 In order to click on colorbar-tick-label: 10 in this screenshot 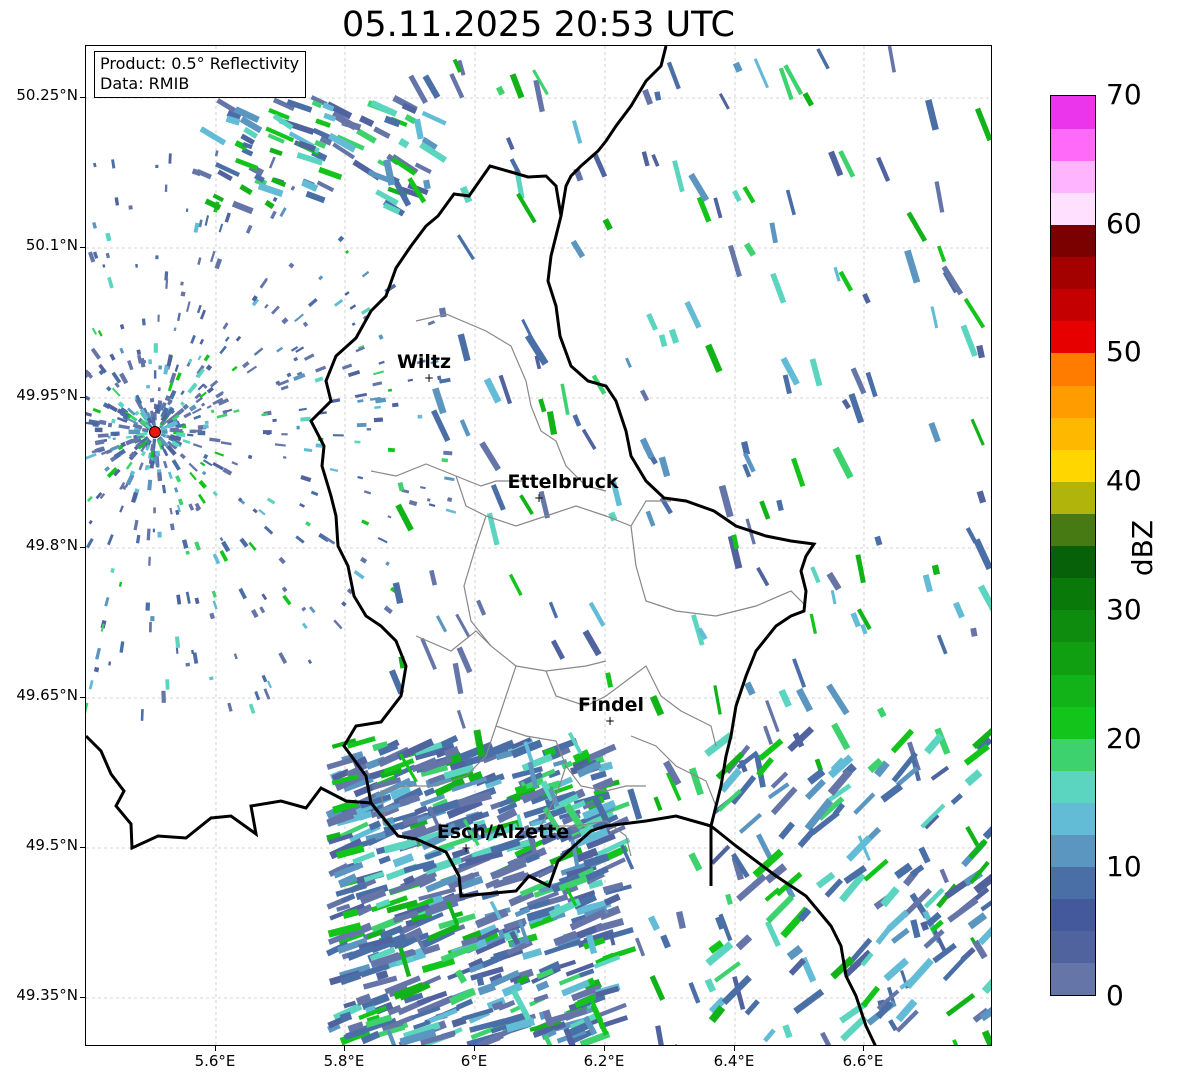, I will do `click(1124, 866)`.